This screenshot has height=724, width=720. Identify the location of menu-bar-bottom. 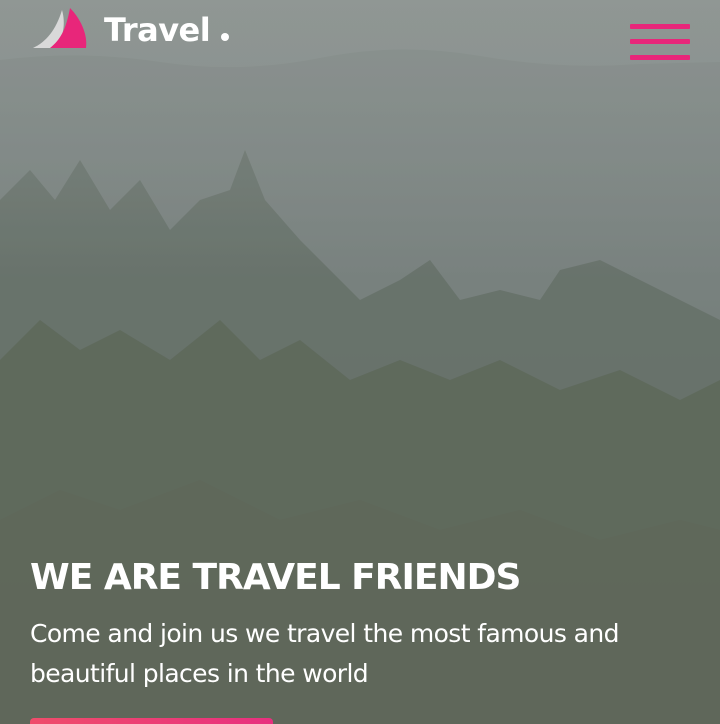
(660, 57).